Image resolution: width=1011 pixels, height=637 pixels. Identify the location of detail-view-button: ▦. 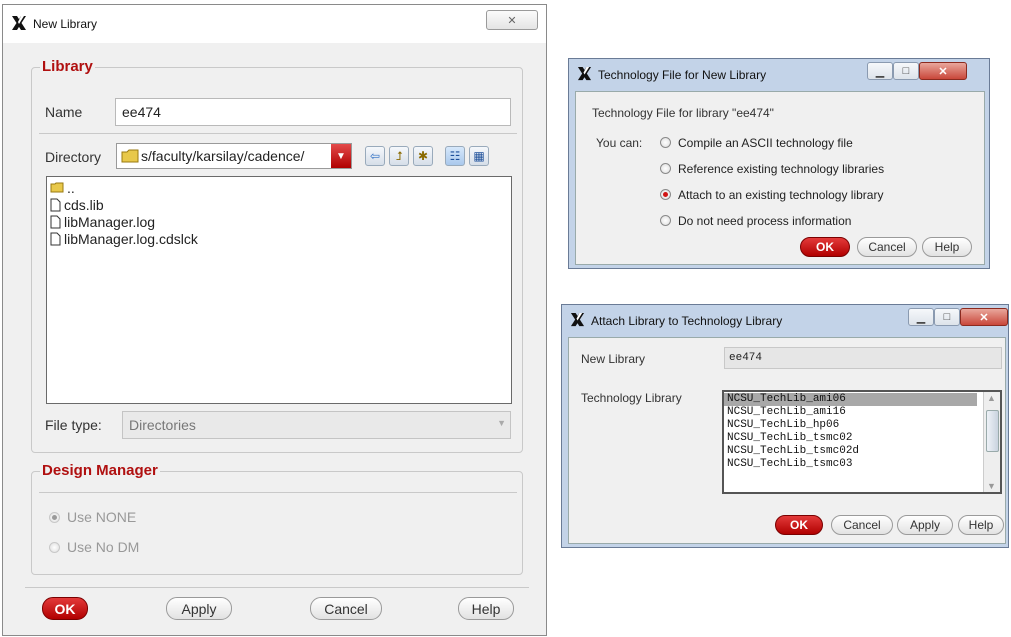
(479, 156).